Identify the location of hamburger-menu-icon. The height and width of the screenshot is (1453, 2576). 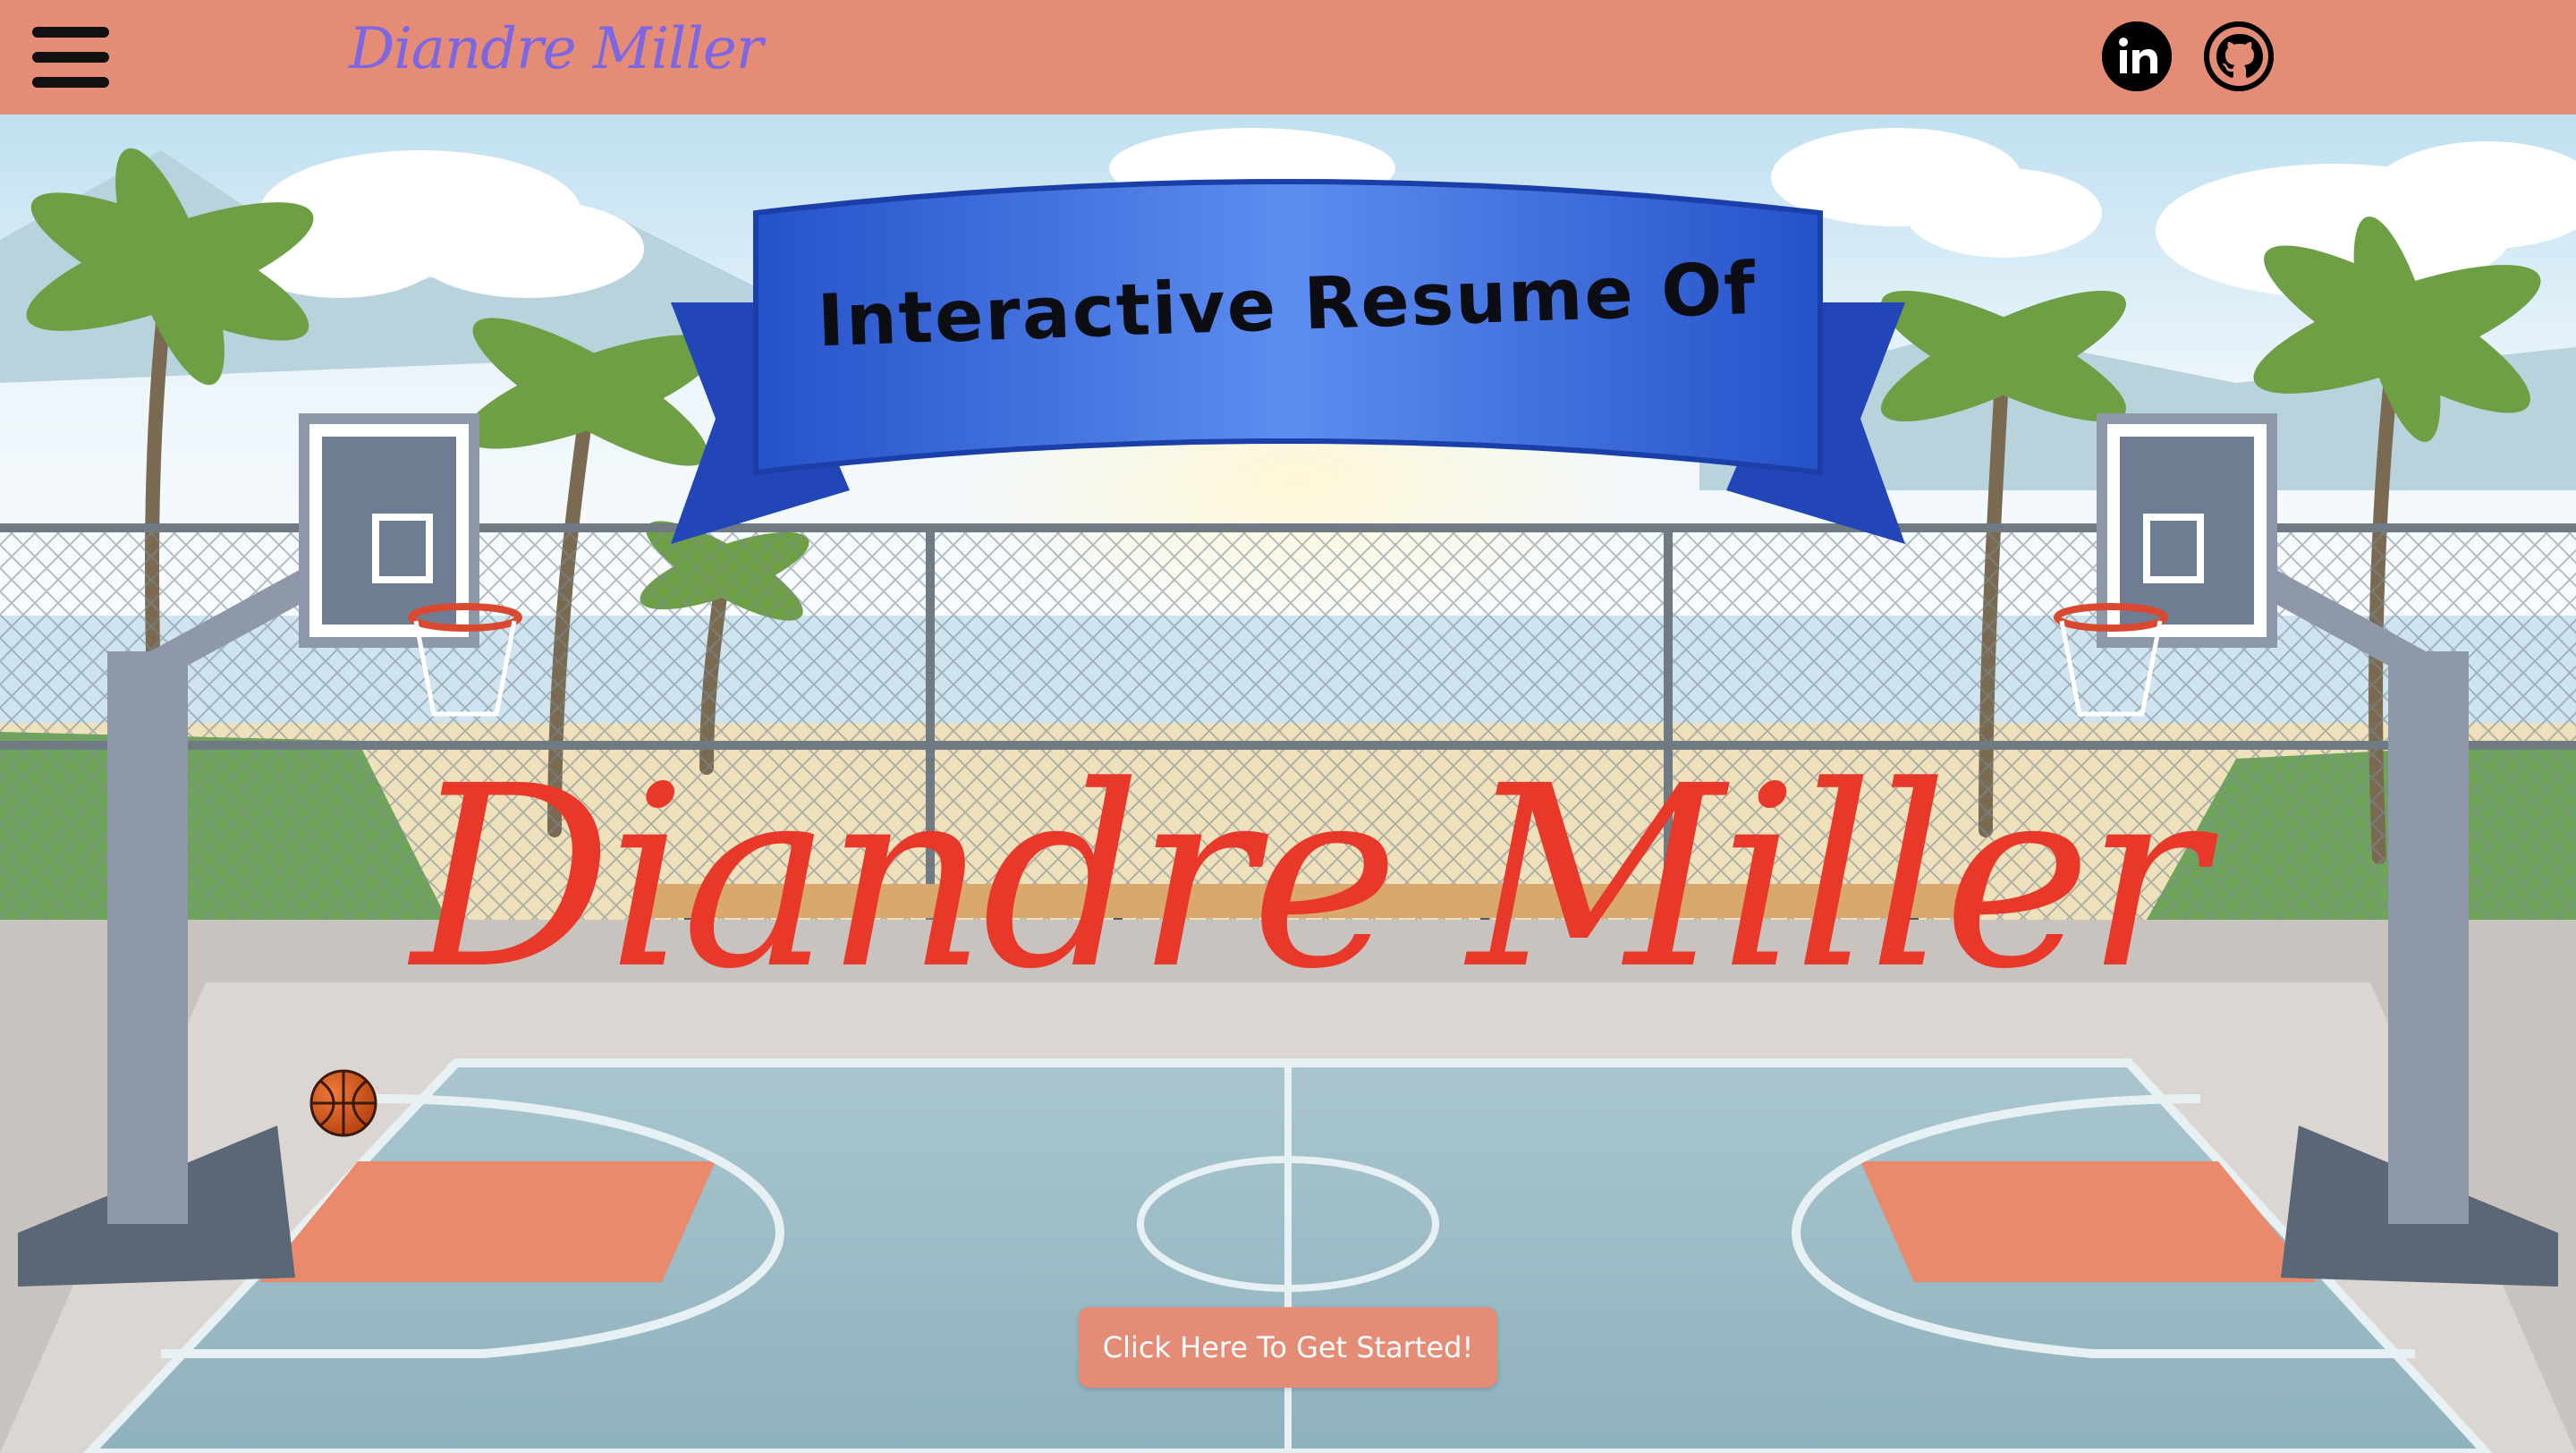
(70, 57).